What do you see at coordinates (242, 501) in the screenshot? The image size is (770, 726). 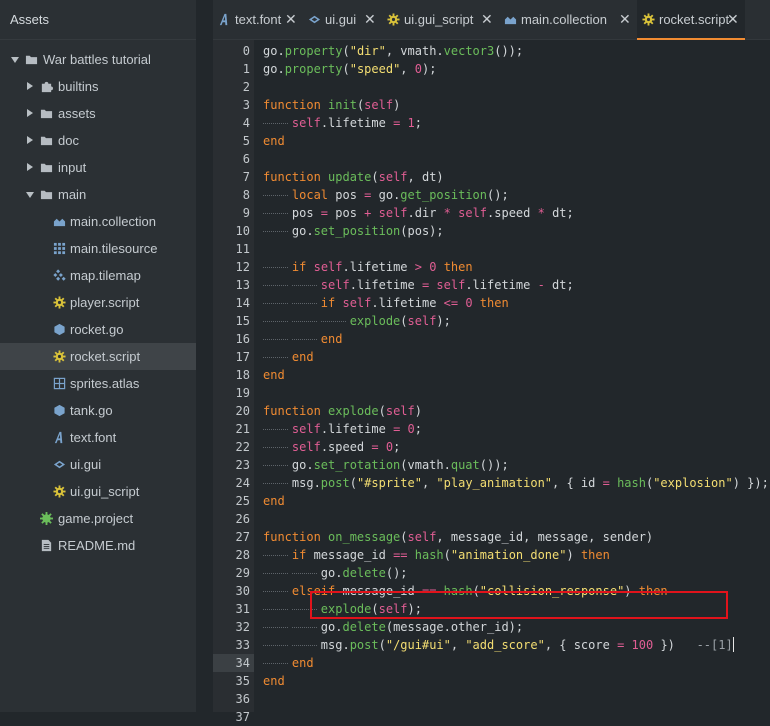 I see `line-number: 25` at bounding box center [242, 501].